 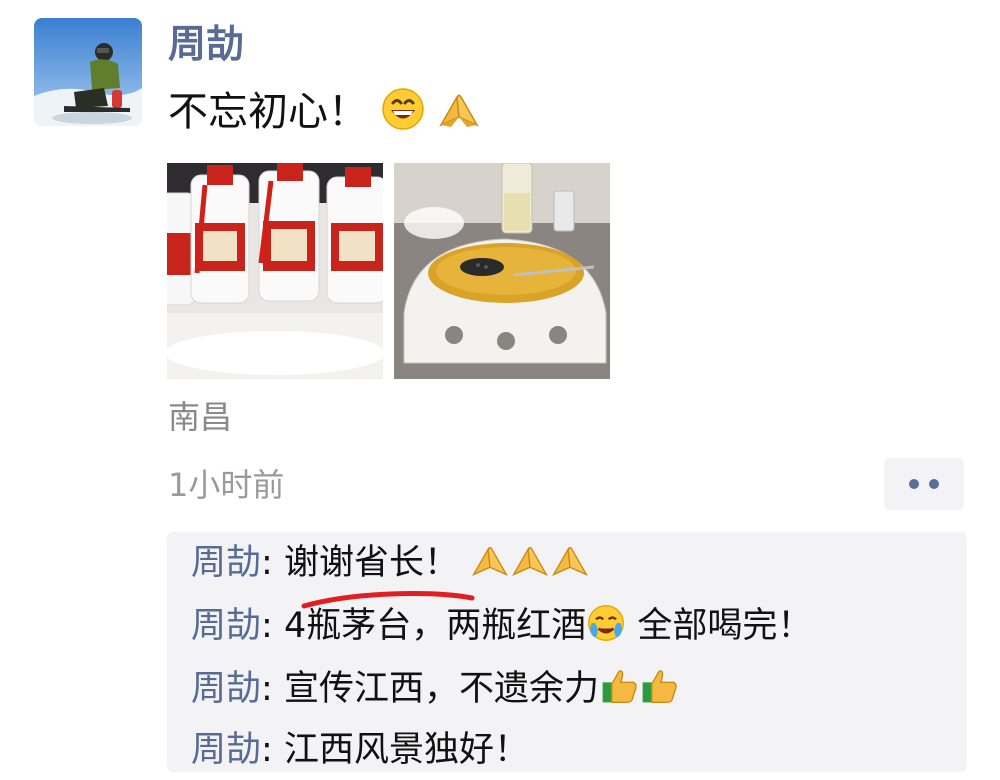 I want to click on comment-item: 周劼: 宣传江西，不遗余力, so click(x=435, y=692).